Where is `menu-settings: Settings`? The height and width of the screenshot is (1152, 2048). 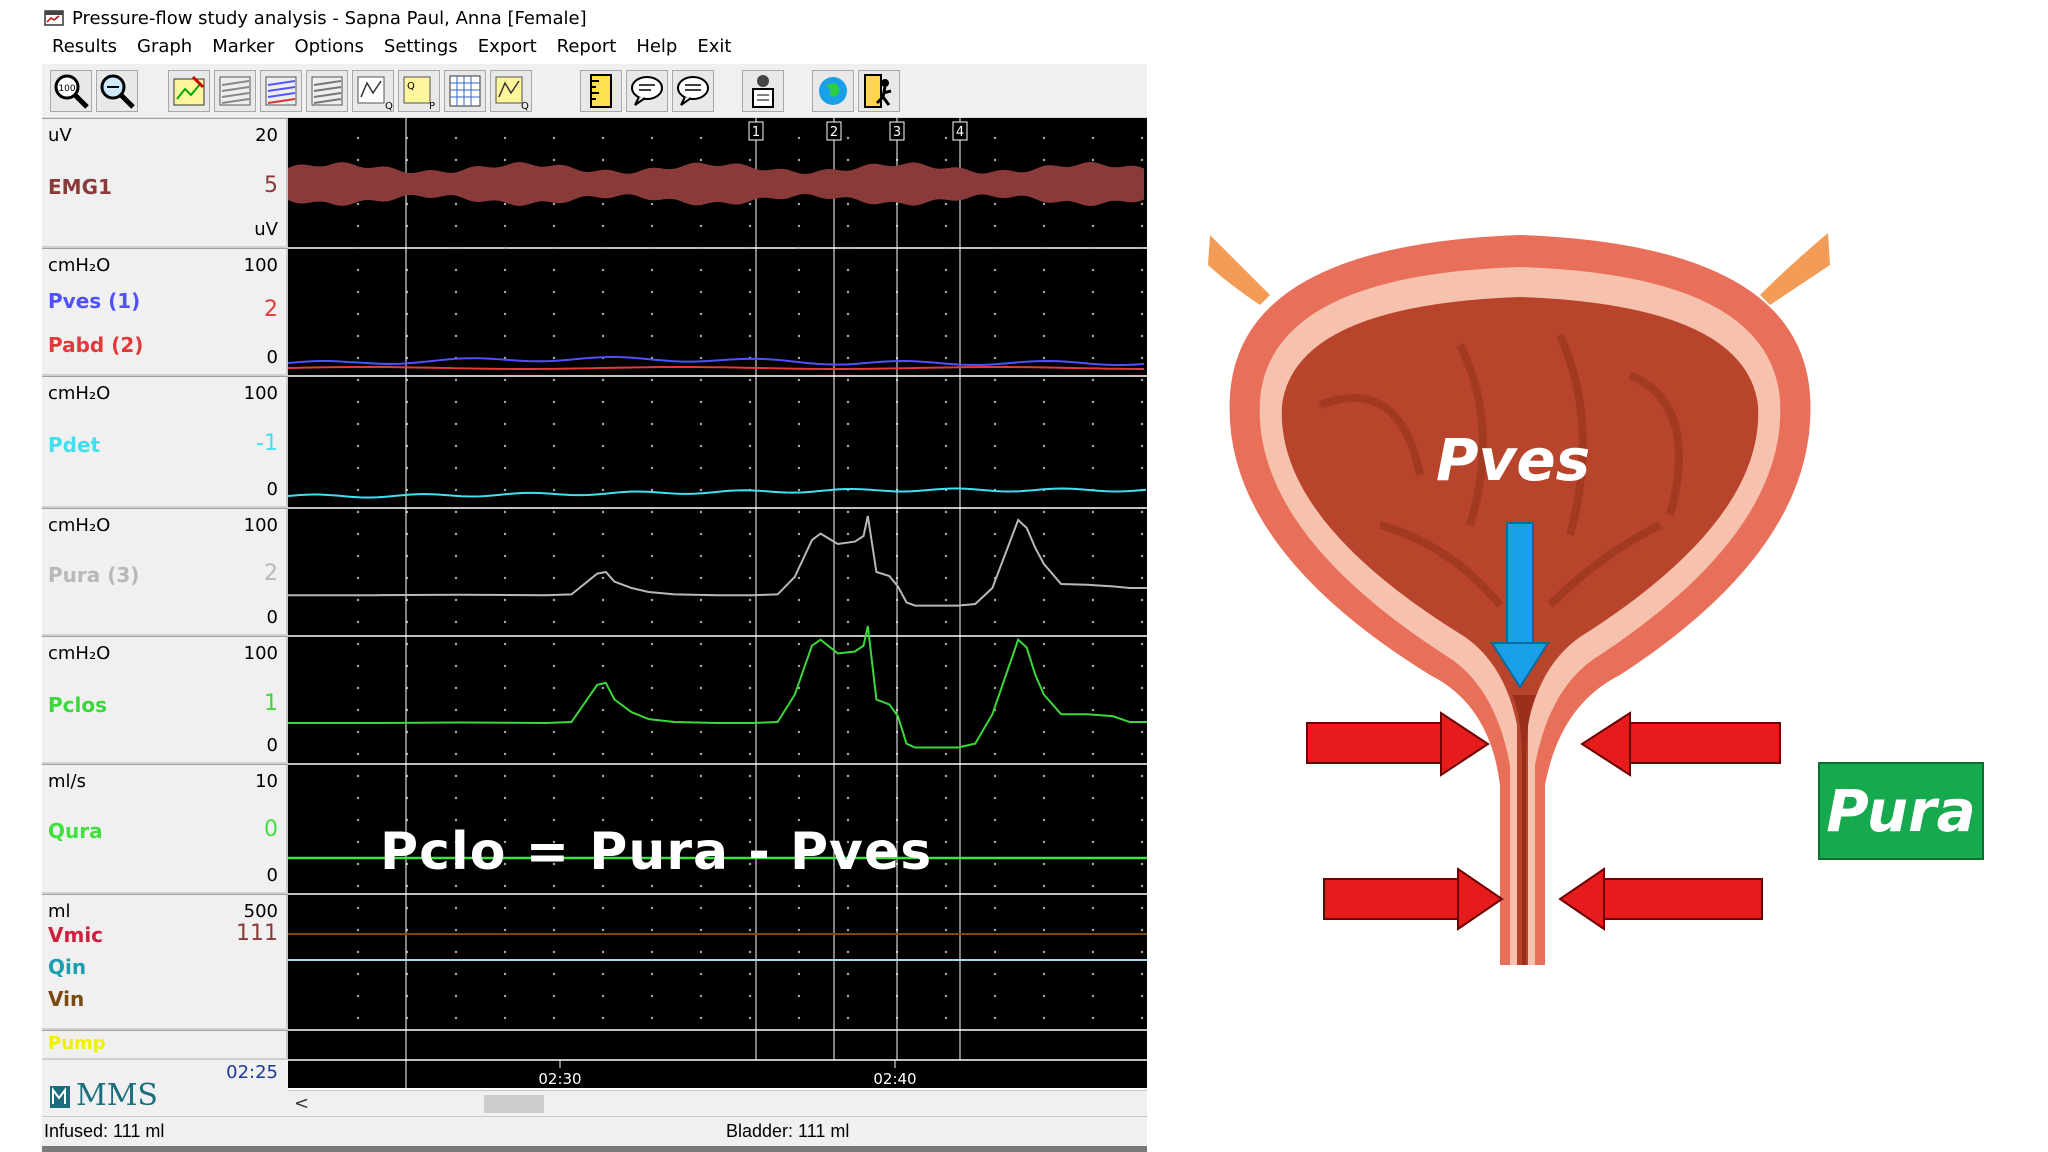
menu-settings: Settings is located at coordinates (421, 49).